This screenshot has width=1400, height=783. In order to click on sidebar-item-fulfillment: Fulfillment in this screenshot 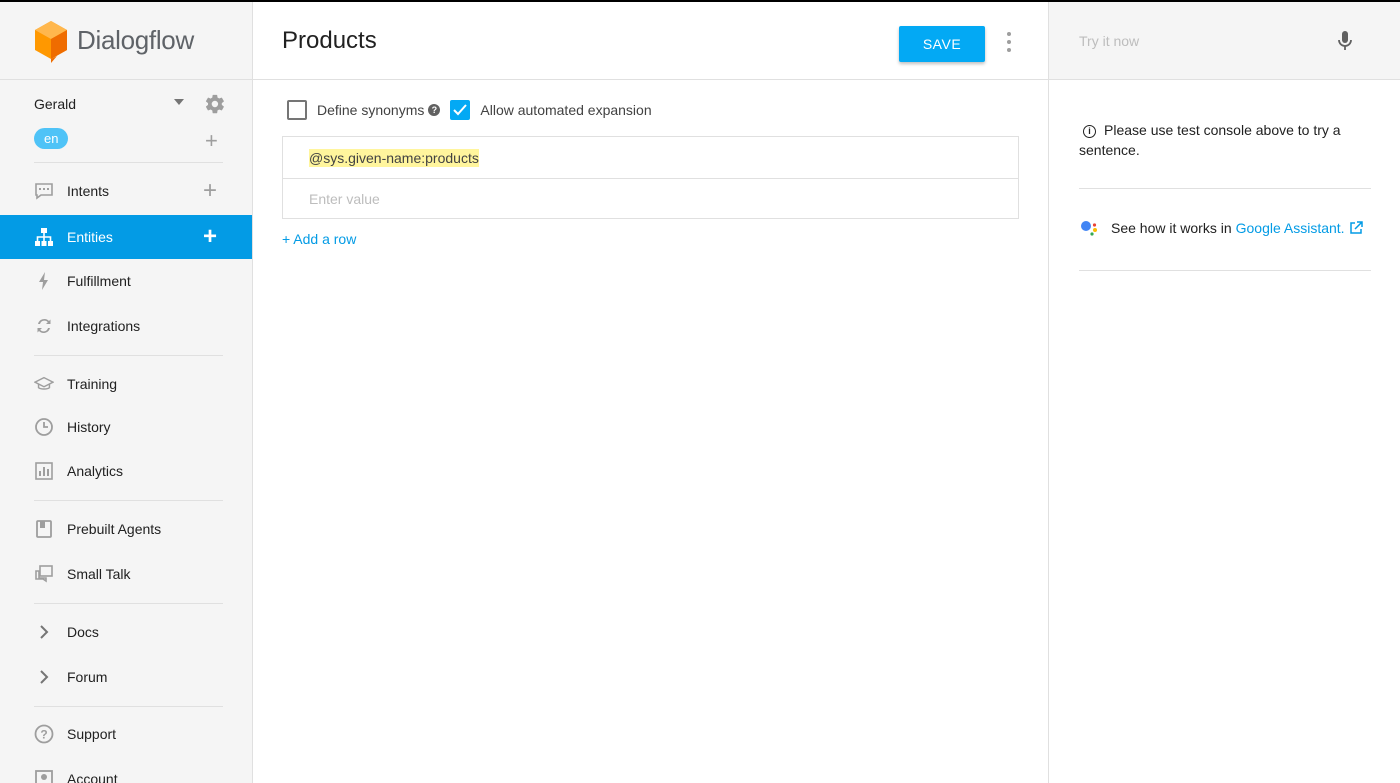, I will do `click(126, 281)`.